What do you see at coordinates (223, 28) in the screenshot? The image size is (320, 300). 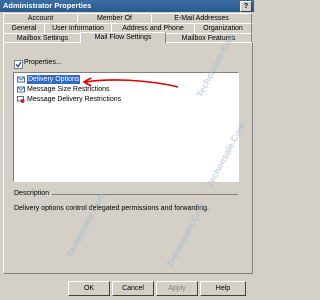 I see `tab-organization: Organization` at bounding box center [223, 28].